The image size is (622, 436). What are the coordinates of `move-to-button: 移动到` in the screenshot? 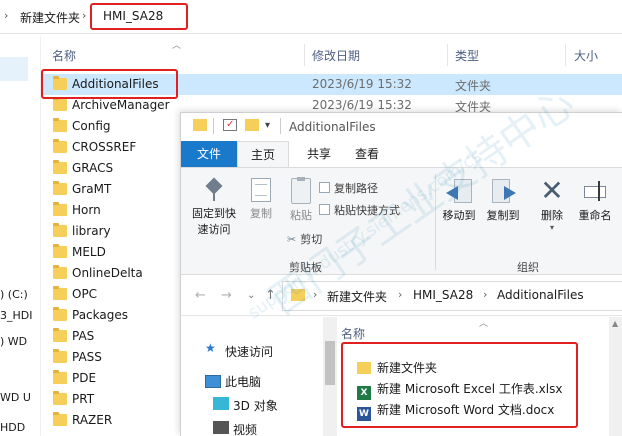 It's located at (459, 200).